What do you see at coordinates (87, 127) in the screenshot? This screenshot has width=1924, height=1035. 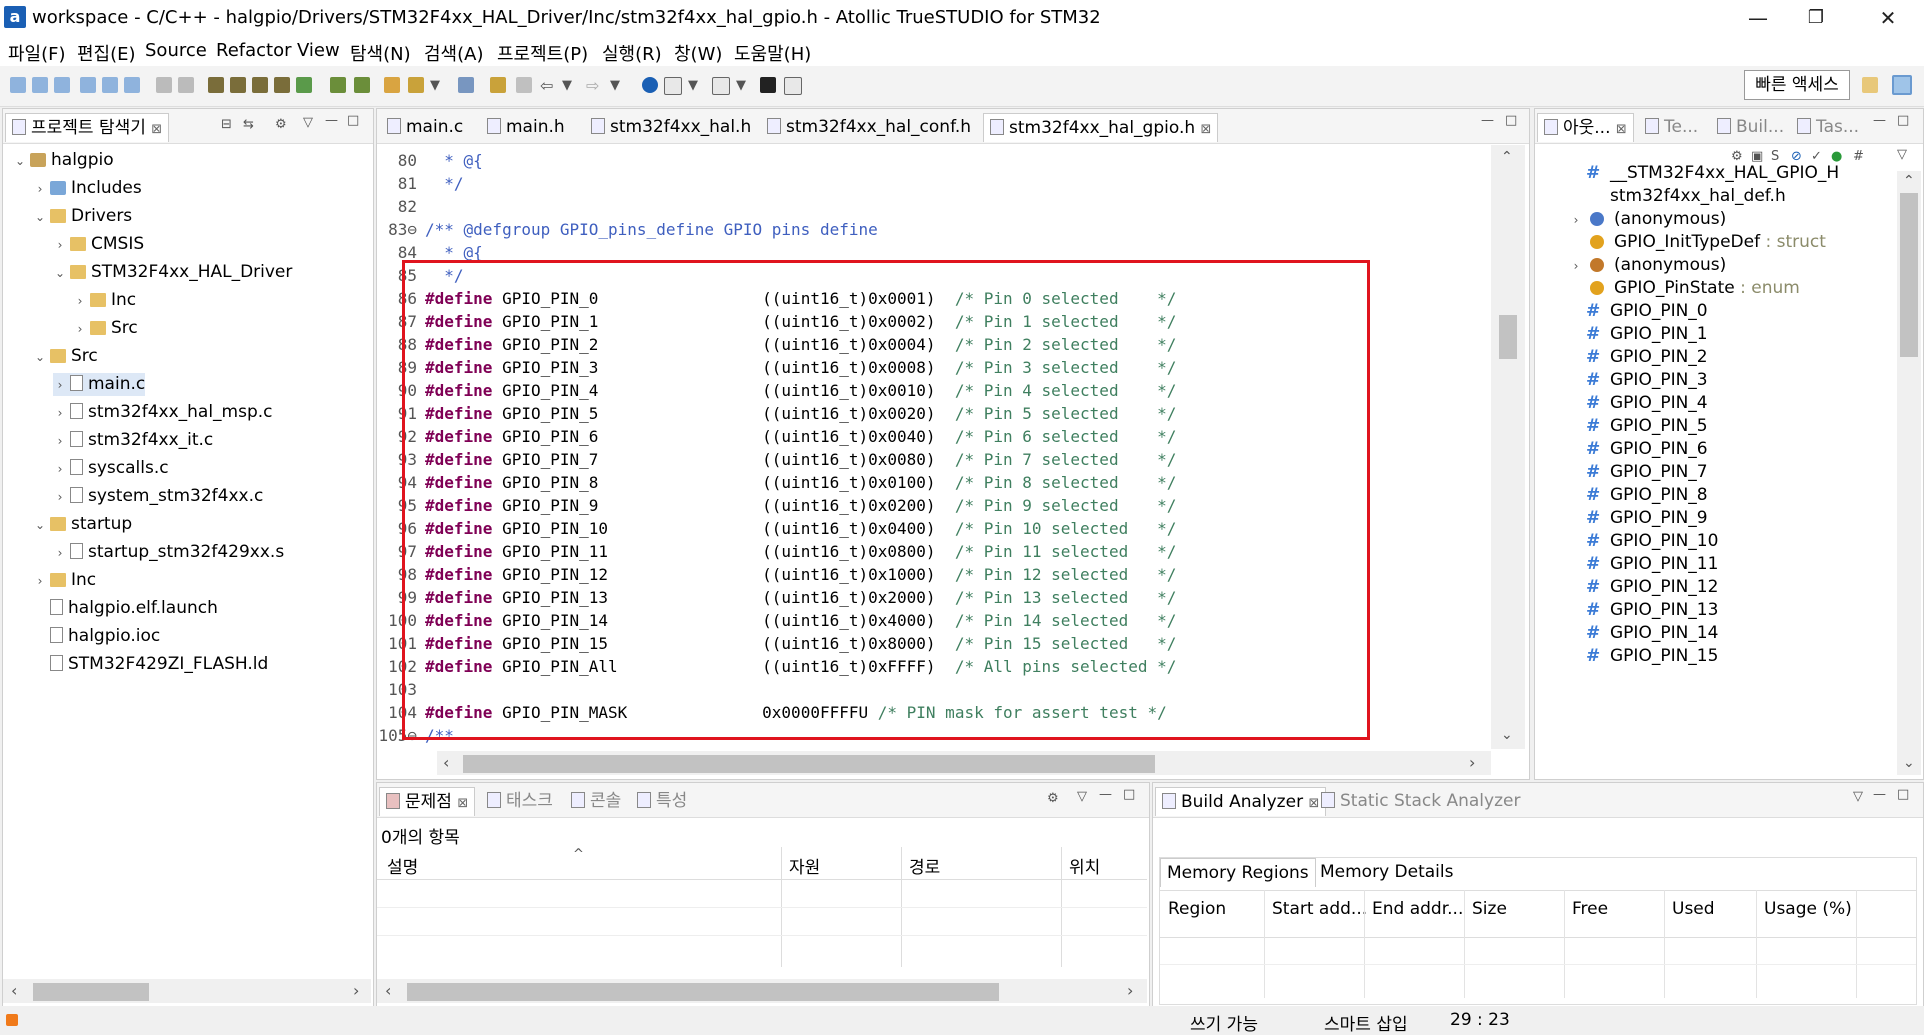 I see `tab-project-explorer: 프로젝트 탐색기 ⊠` at bounding box center [87, 127].